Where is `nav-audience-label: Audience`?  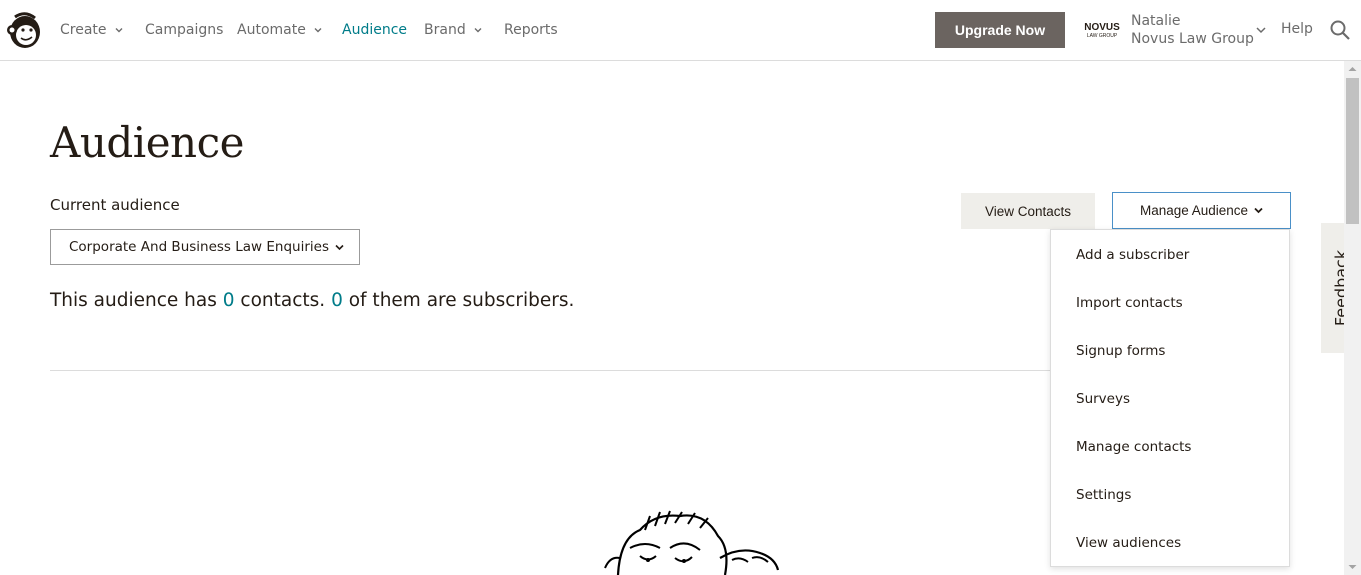
nav-audience-label: Audience is located at coordinates (375, 30).